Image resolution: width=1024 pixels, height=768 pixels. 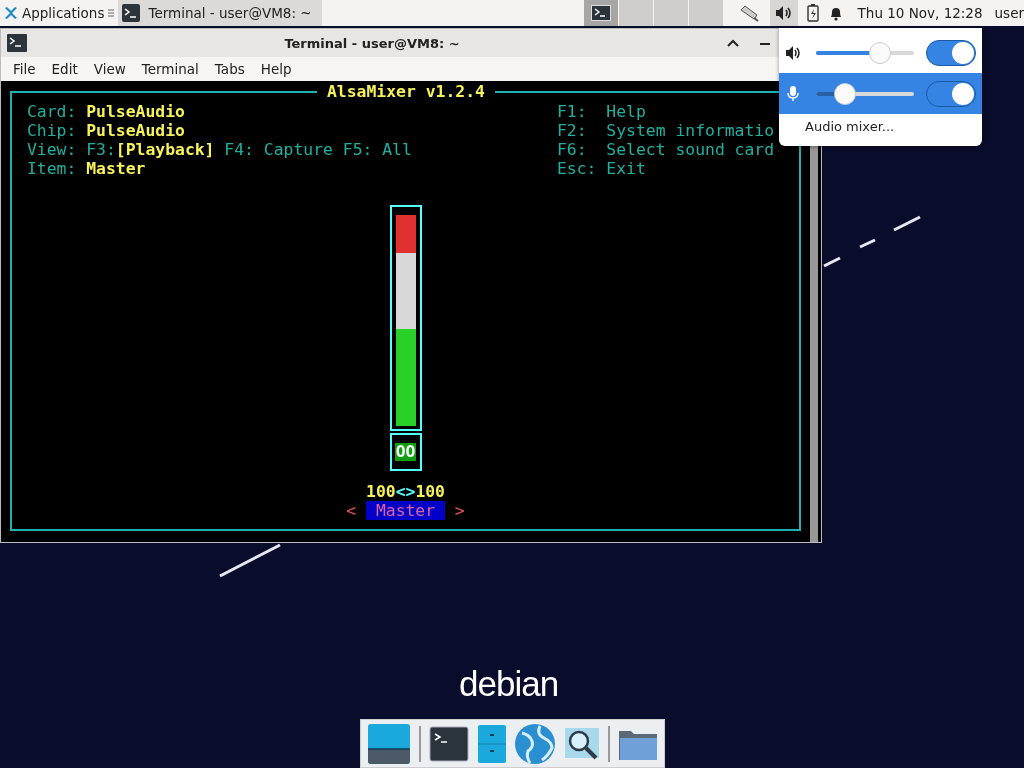 What do you see at coordinates (116, 168) in the screenshot?
I see `info-value: Master` at bounding box center [116, 168].